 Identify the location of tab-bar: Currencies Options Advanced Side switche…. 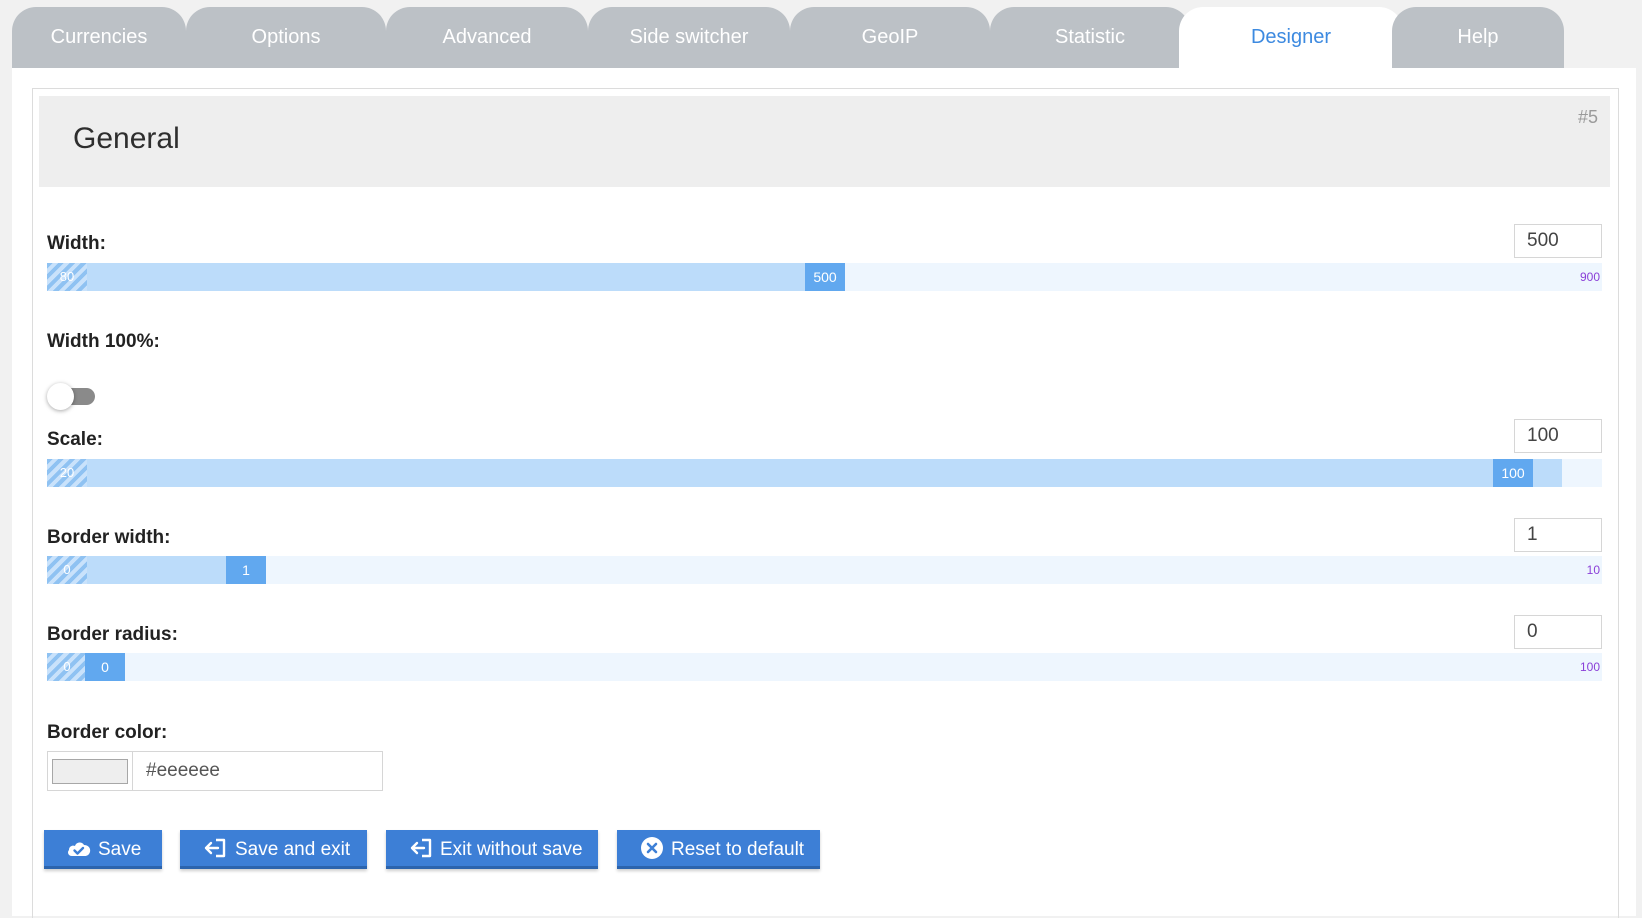
(824, 38).